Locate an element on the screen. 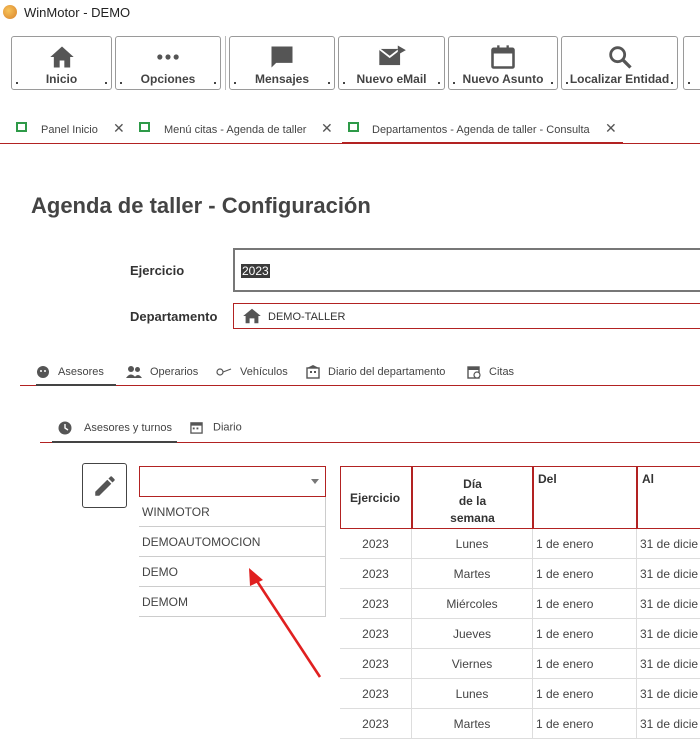 This screenshot has width=700, height=739. mensajes-button: Mensajes is located at coordinates (282, 63).